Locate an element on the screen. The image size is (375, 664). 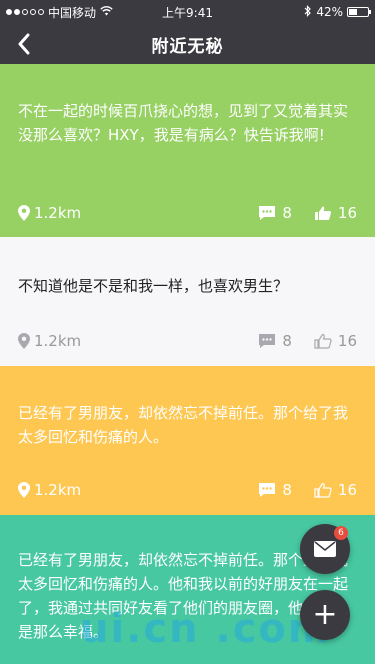
wifi-icon is located at coordinates (106, 12).